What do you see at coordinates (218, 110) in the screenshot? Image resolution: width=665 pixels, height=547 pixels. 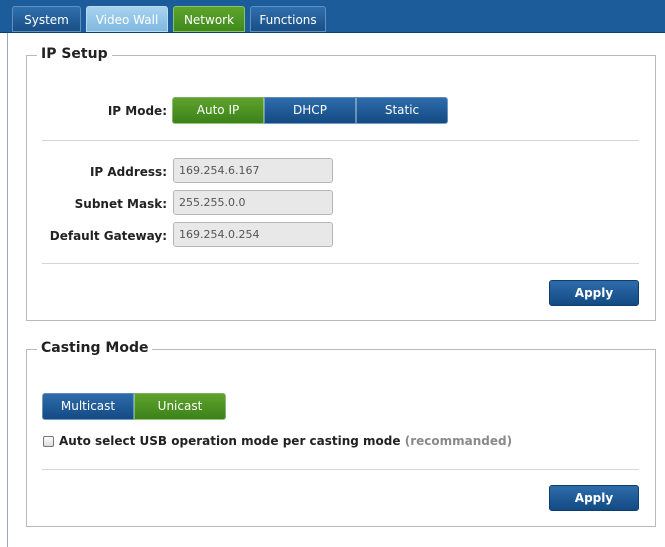 I see `ip-mode-auto-ip-button: Auto IP` at bounding box center [218, 110].